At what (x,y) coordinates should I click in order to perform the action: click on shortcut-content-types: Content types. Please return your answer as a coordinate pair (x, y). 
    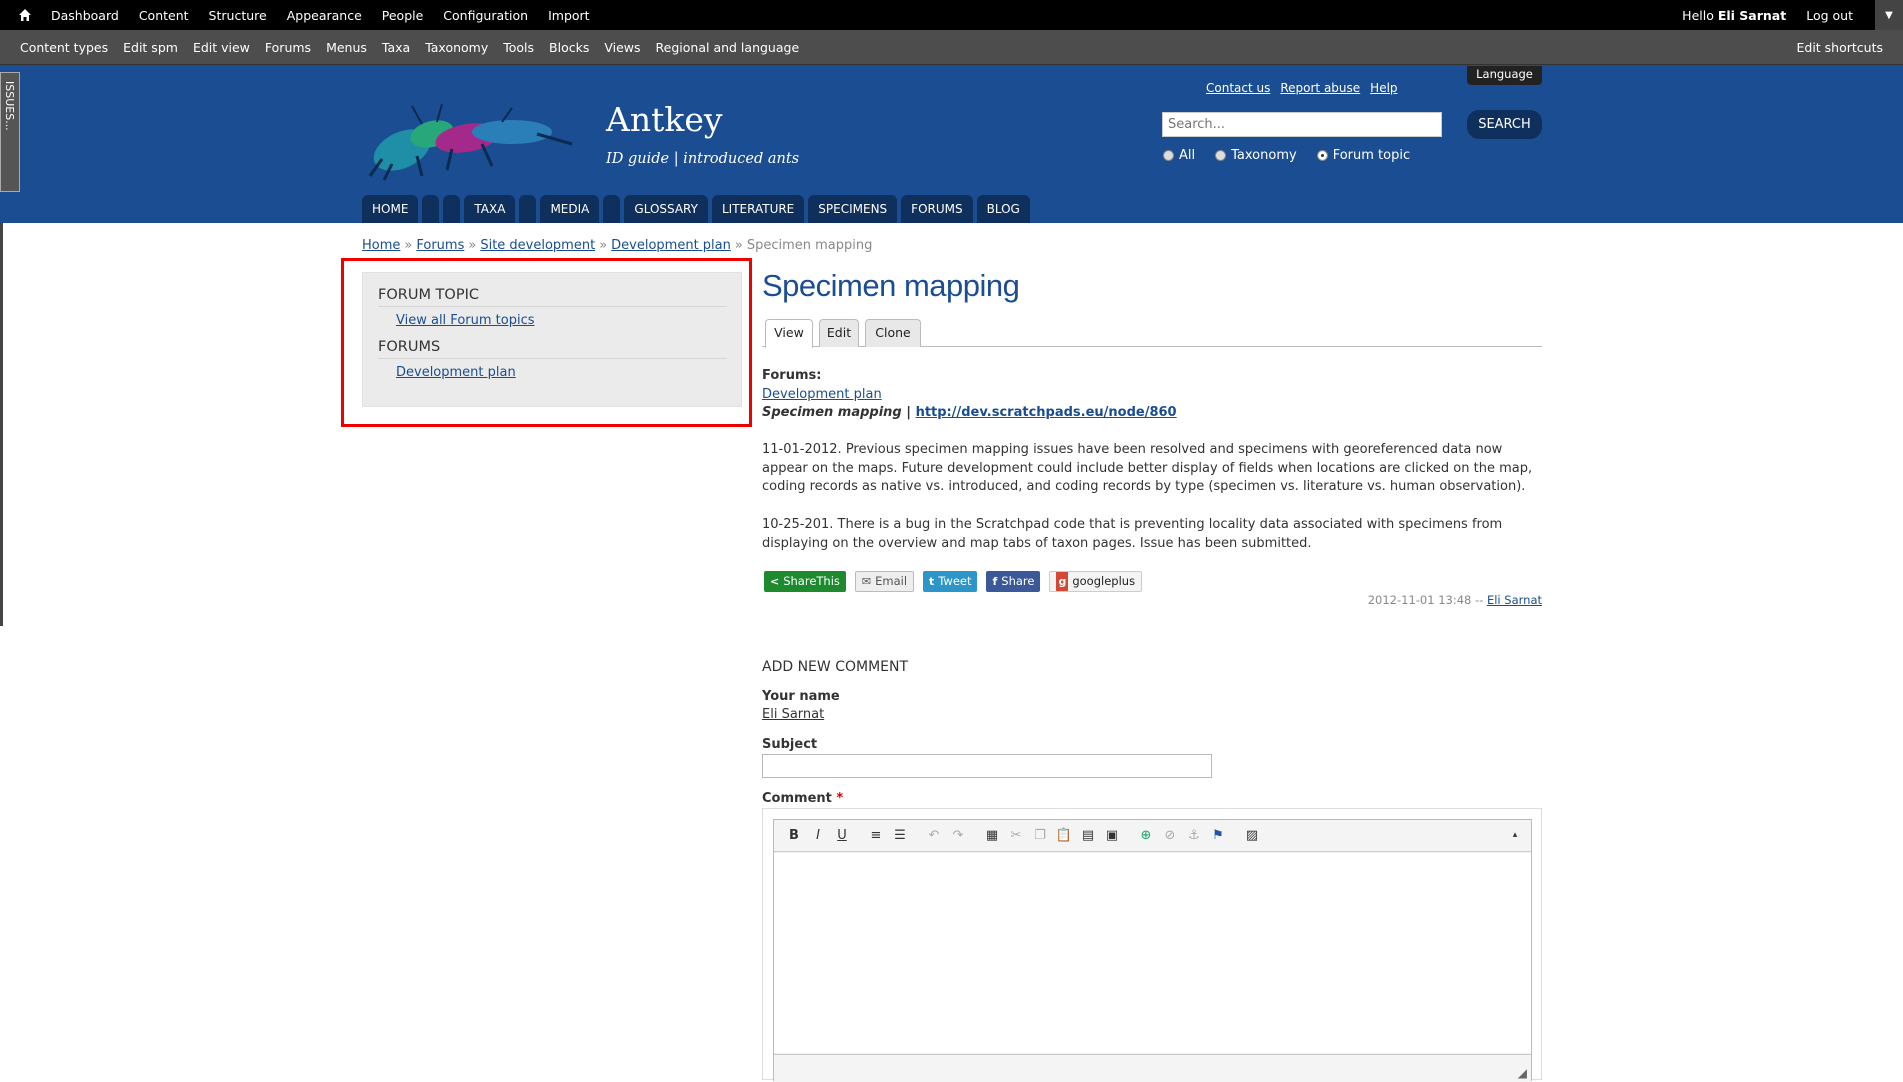
    Looking at the image, I should click on (64, 47).